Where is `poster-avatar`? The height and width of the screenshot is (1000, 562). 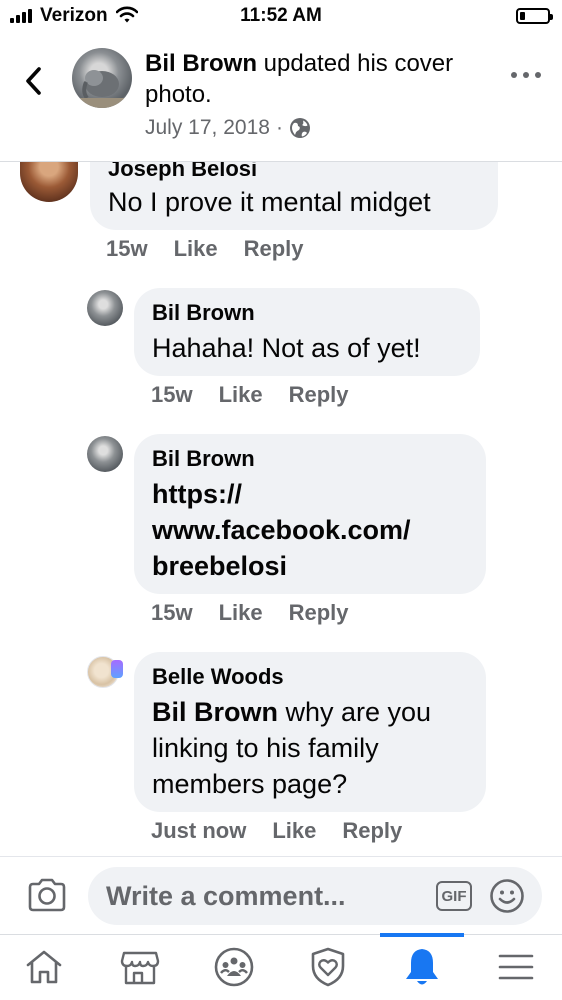
poster-avatar is located at coordinates (102, 78).